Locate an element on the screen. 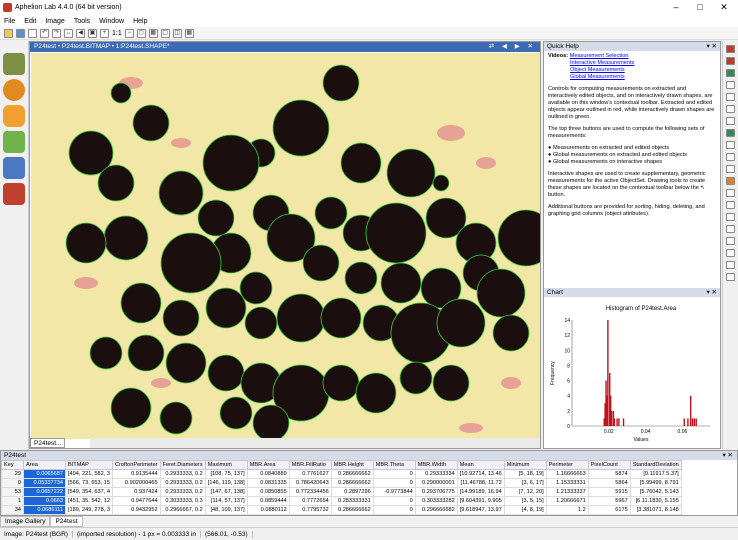 The width and height of the screenshot is (738, 540). table-cell: [5.76042, 5.143 is located at coordinates (655, 492).